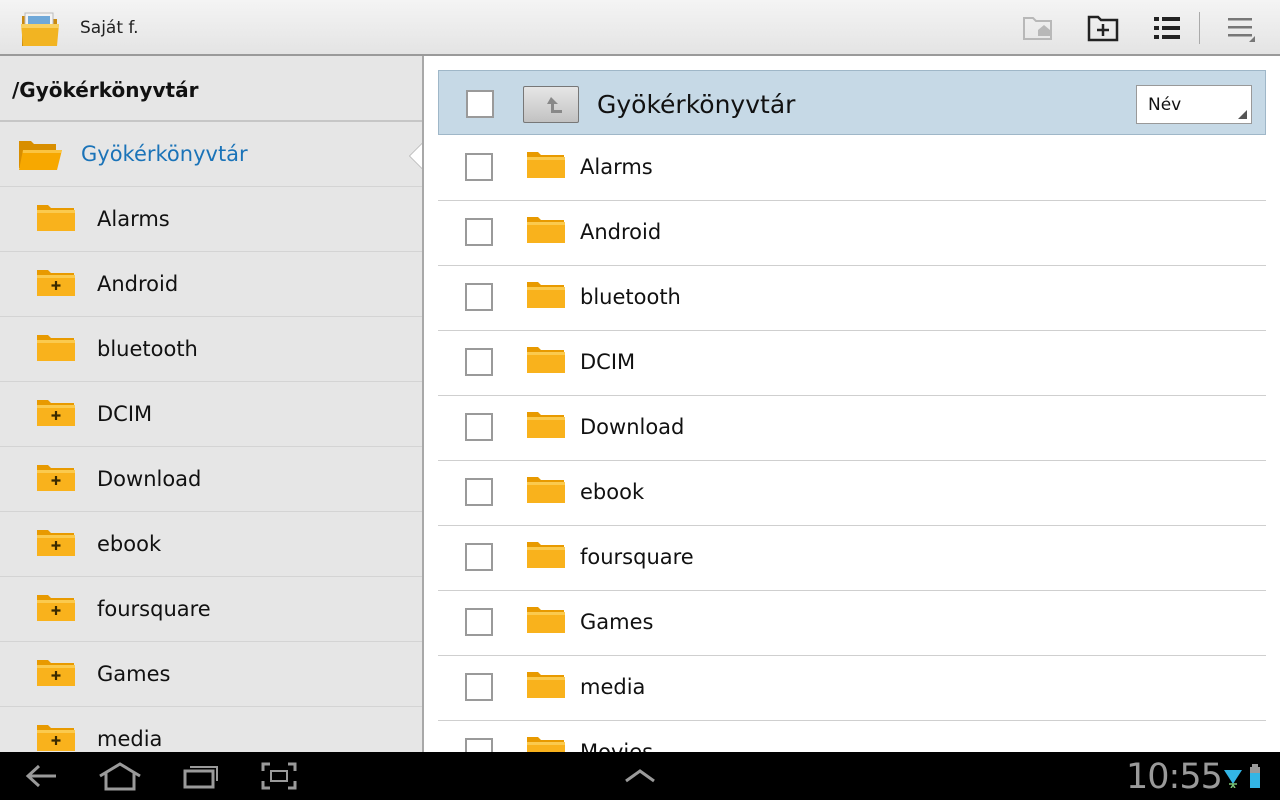 The height and width of the screenshot is (800, 1280). I want to click on tree-root-label: Gyökérkönyvtár, so click(164, 154).